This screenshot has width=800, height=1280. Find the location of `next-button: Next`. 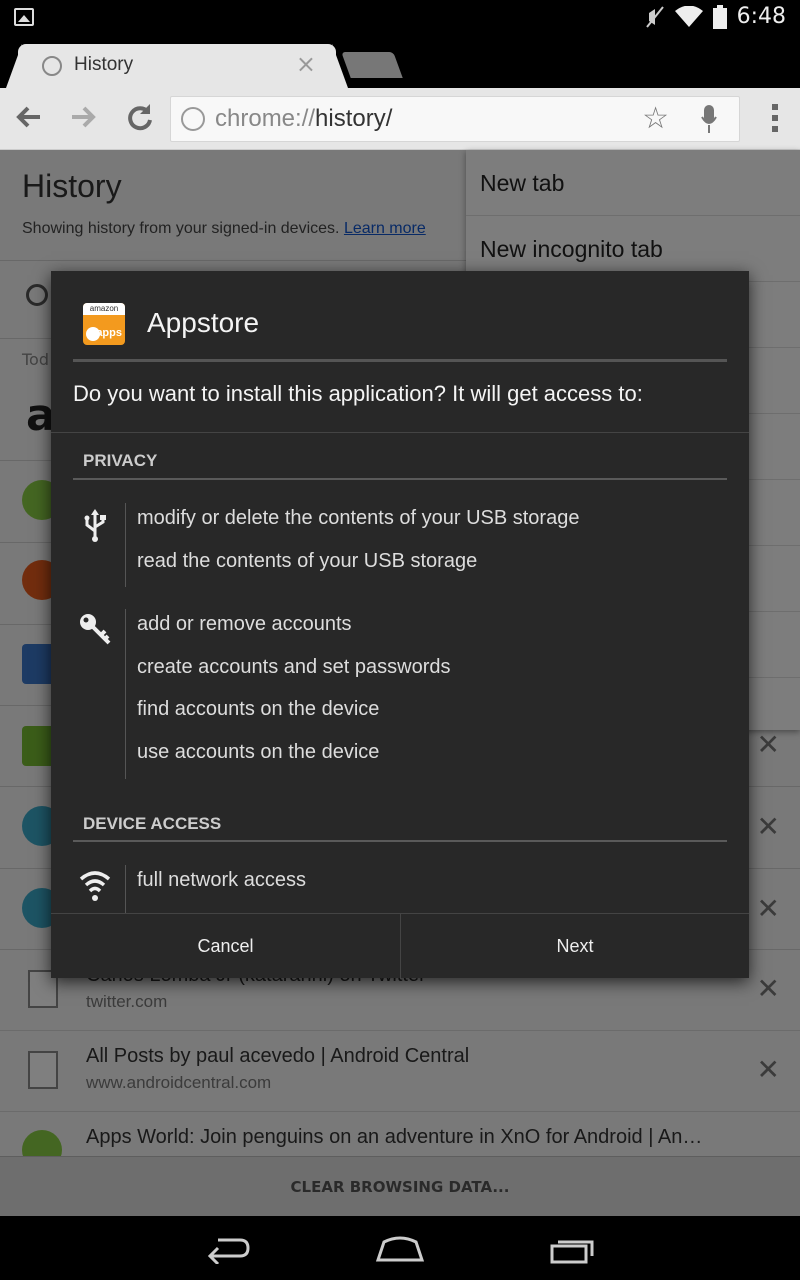

next-button: Next is located at coordinates (574, 946).